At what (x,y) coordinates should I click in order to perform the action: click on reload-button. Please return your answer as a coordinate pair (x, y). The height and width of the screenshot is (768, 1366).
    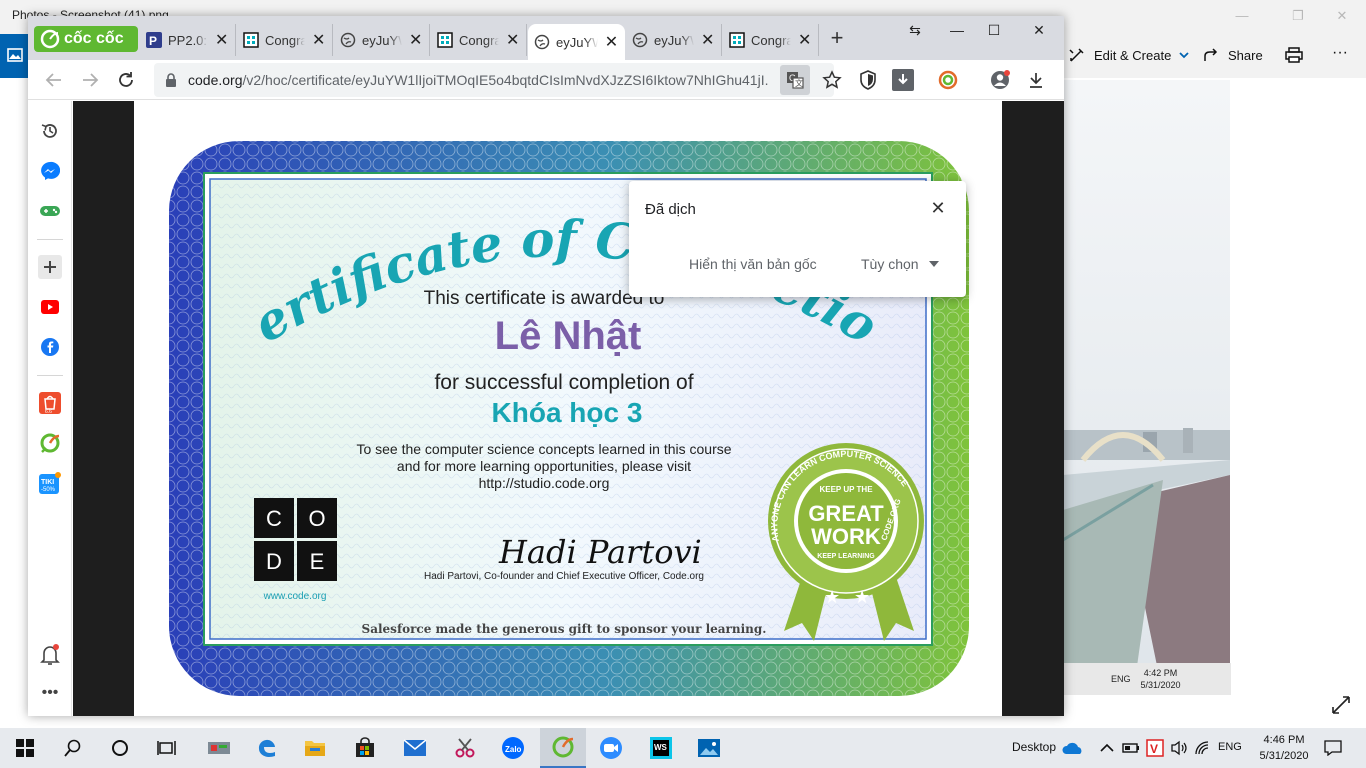
    Looking at the image, I should click on (126, 80).